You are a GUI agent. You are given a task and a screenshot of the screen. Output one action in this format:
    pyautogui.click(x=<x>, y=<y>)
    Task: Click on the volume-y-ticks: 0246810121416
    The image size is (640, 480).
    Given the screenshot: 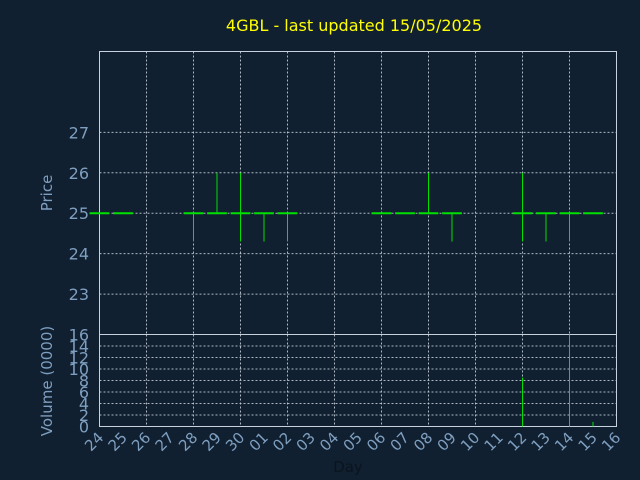 What is the action you would take?
    pyautogui.click(x=79, y=381)
    